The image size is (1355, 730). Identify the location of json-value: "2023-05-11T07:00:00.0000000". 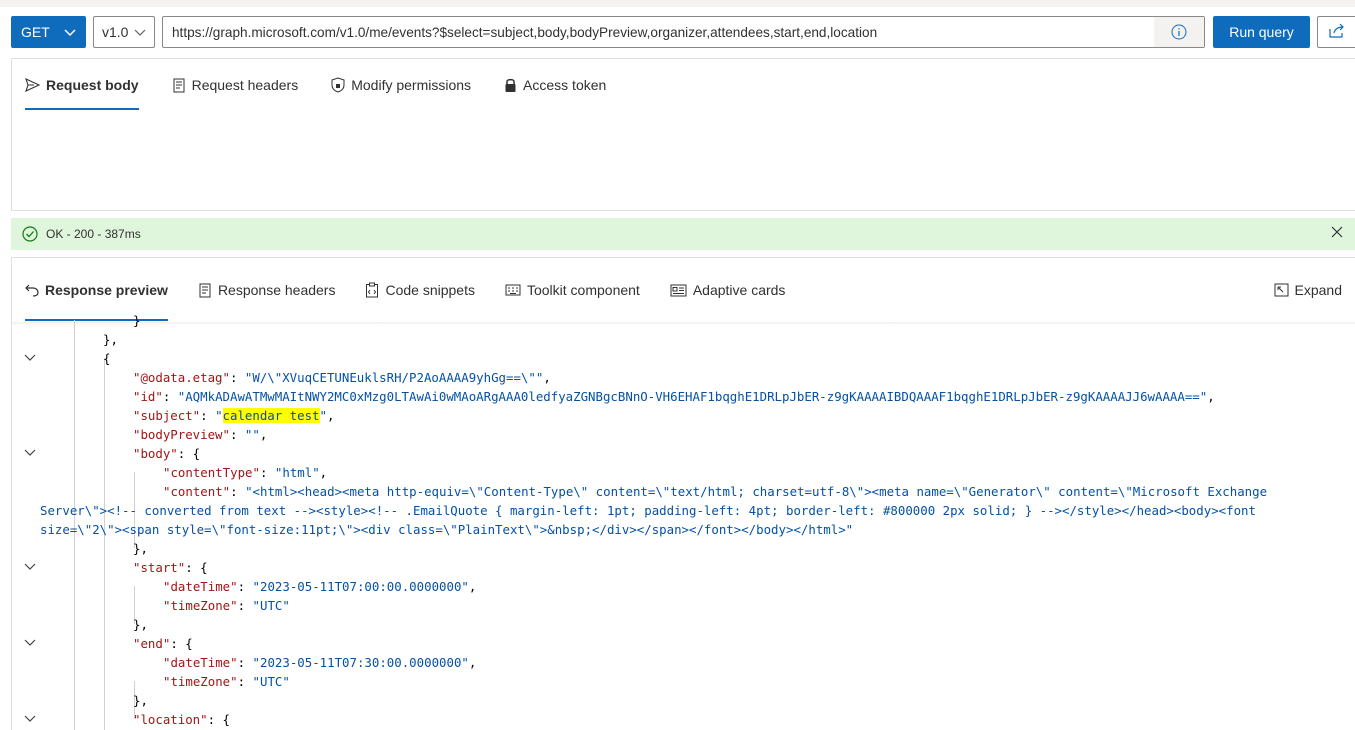
(360, 586).